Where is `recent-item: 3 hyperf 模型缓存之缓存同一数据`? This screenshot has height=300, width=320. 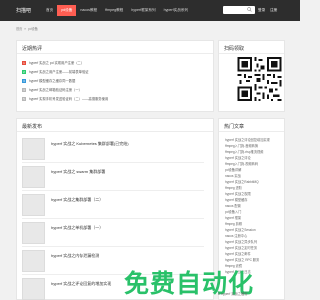
recent-item: 3 hyperf 模型缓存之缓存同一数据 is located at coordinates (48, 80).